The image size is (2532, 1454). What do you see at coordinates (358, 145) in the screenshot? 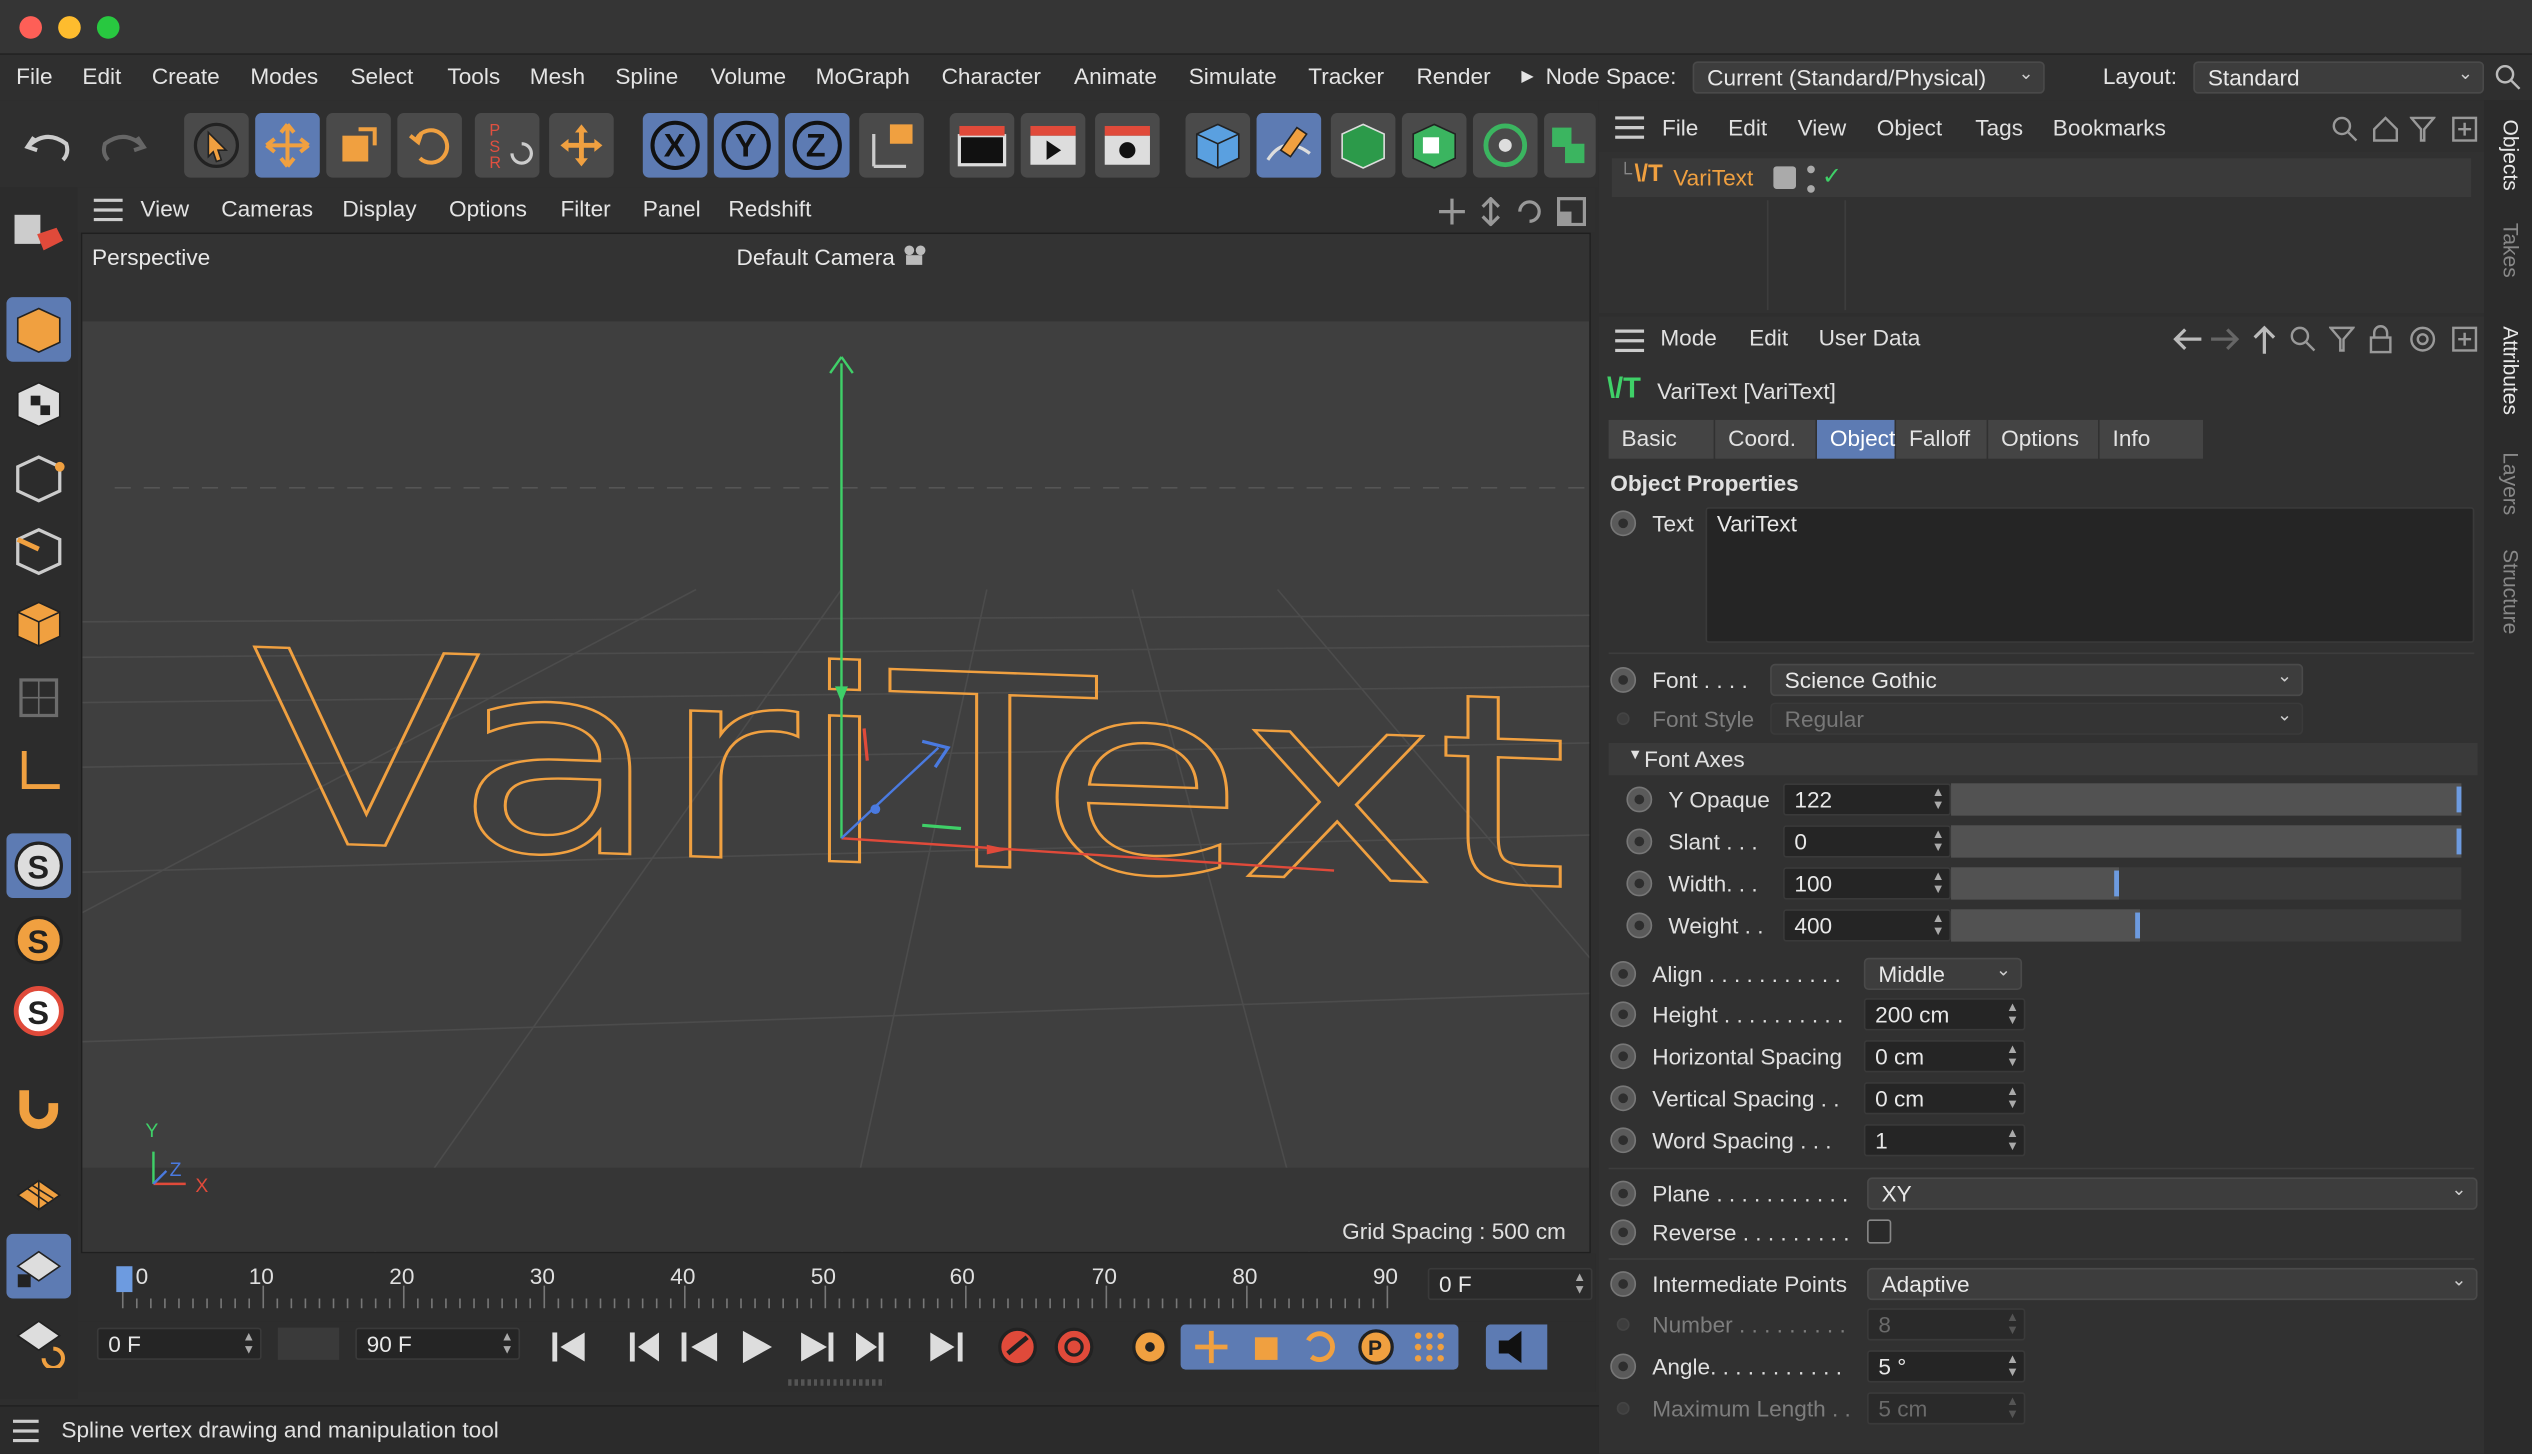
I see `scale-tool-button` at bounding box center [358, 145].